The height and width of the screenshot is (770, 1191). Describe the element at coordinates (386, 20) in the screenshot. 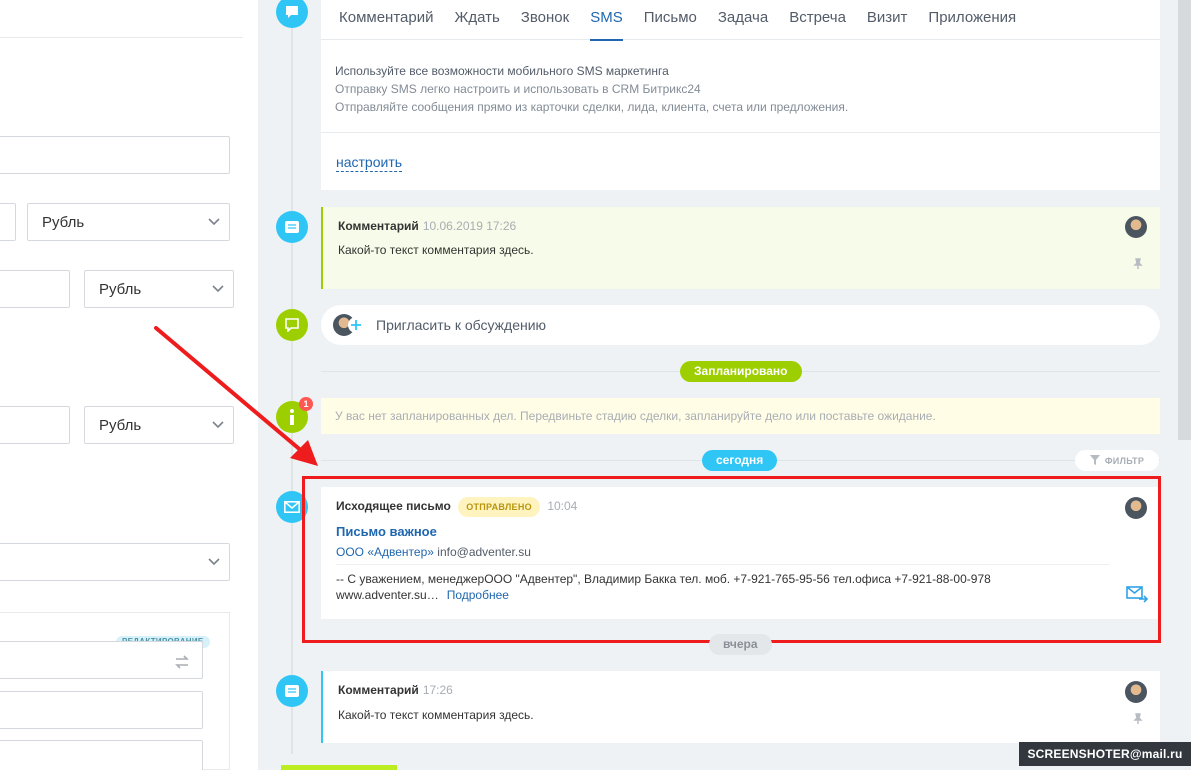

I see `tab-comment: Комментарий` at that location.